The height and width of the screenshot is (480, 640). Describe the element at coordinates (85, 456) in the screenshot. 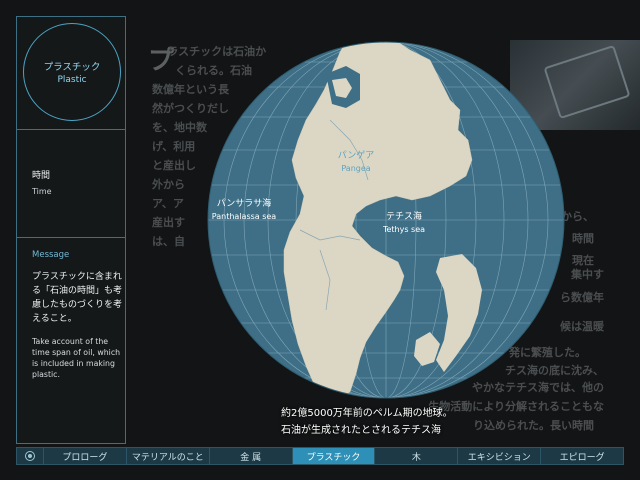

I see `nav-prologue: プロローグ` at that location.